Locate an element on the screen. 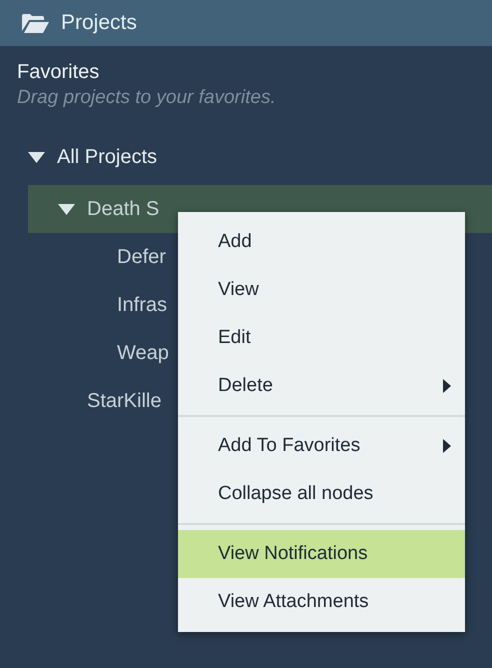 This screenshot has height=668, width=492. panel-title: Projects is located at coordinates (99, 23).